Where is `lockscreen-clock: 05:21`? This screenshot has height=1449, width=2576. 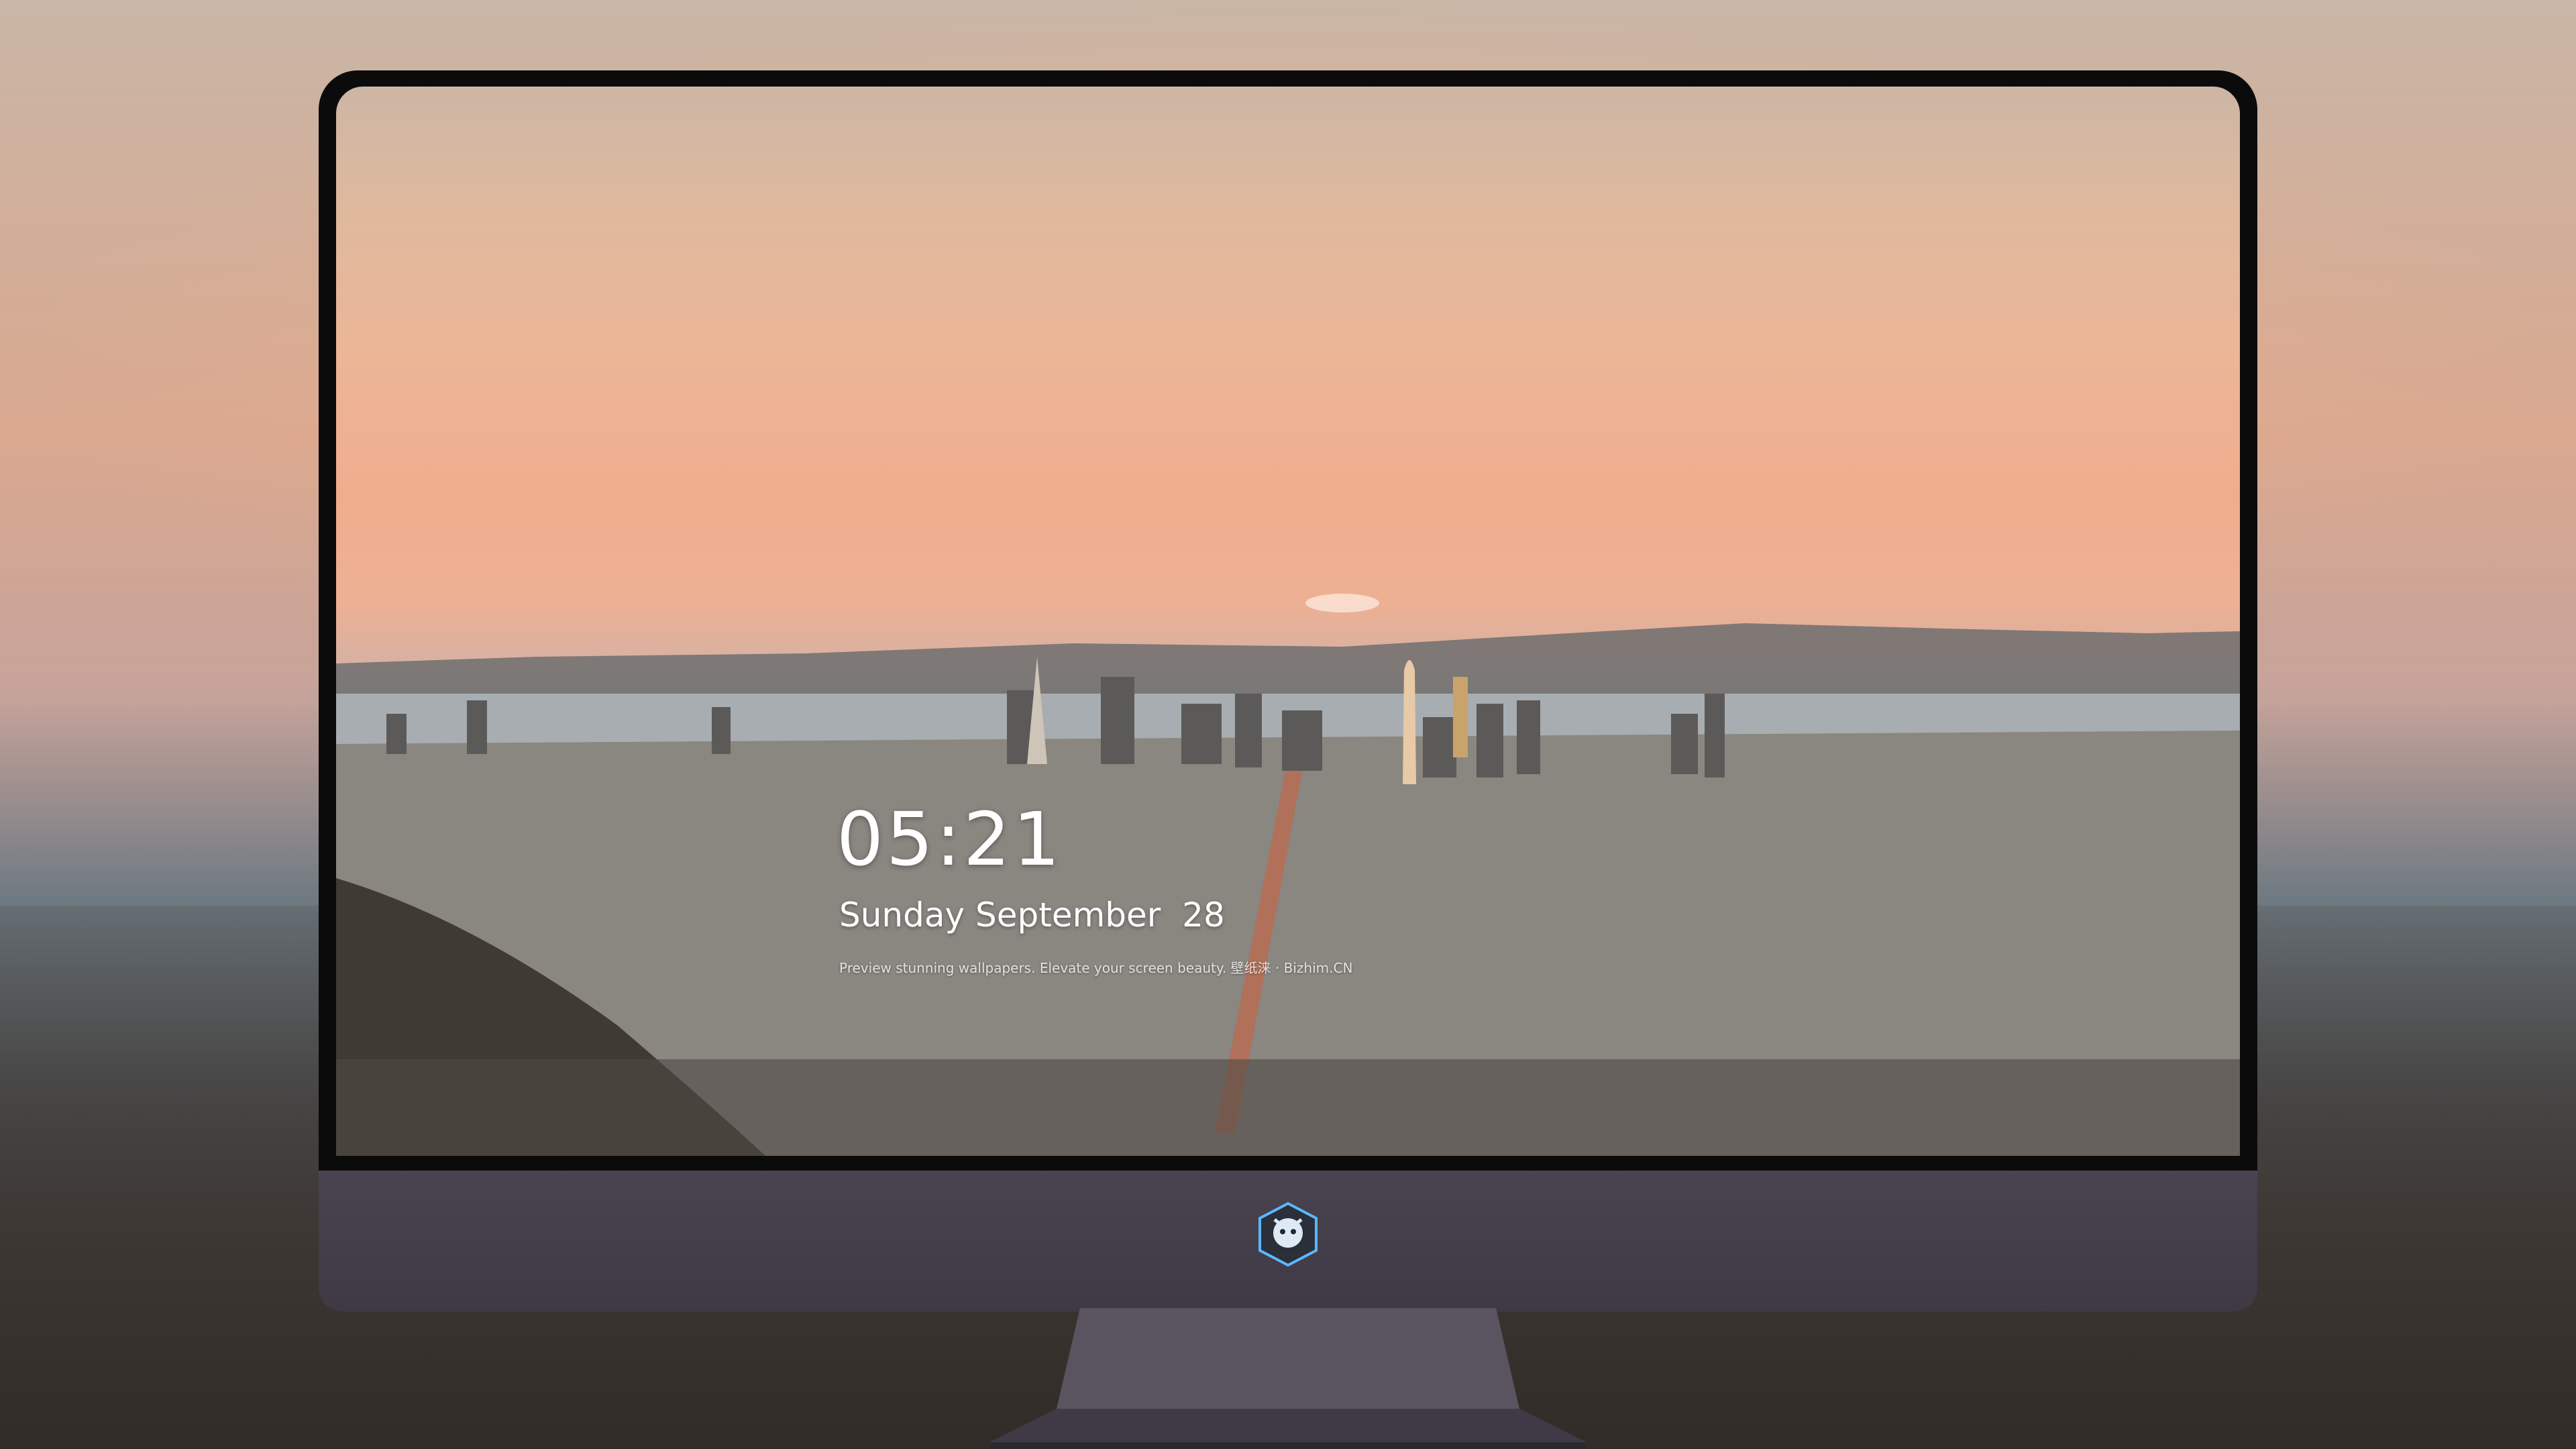
lockscreen-clock: 05:21 is located at coordinates (950, 839).